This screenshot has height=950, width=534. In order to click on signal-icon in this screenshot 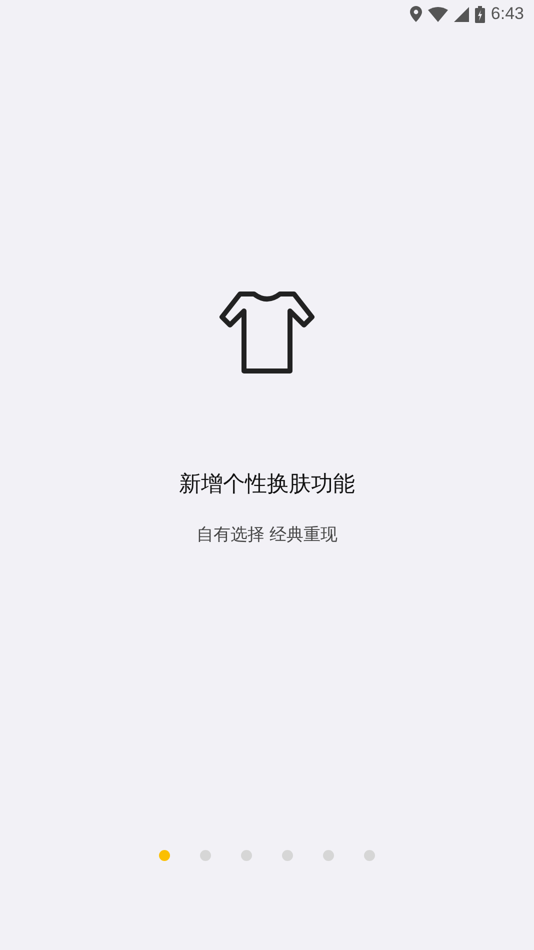, I will do `click(461, 14)`.